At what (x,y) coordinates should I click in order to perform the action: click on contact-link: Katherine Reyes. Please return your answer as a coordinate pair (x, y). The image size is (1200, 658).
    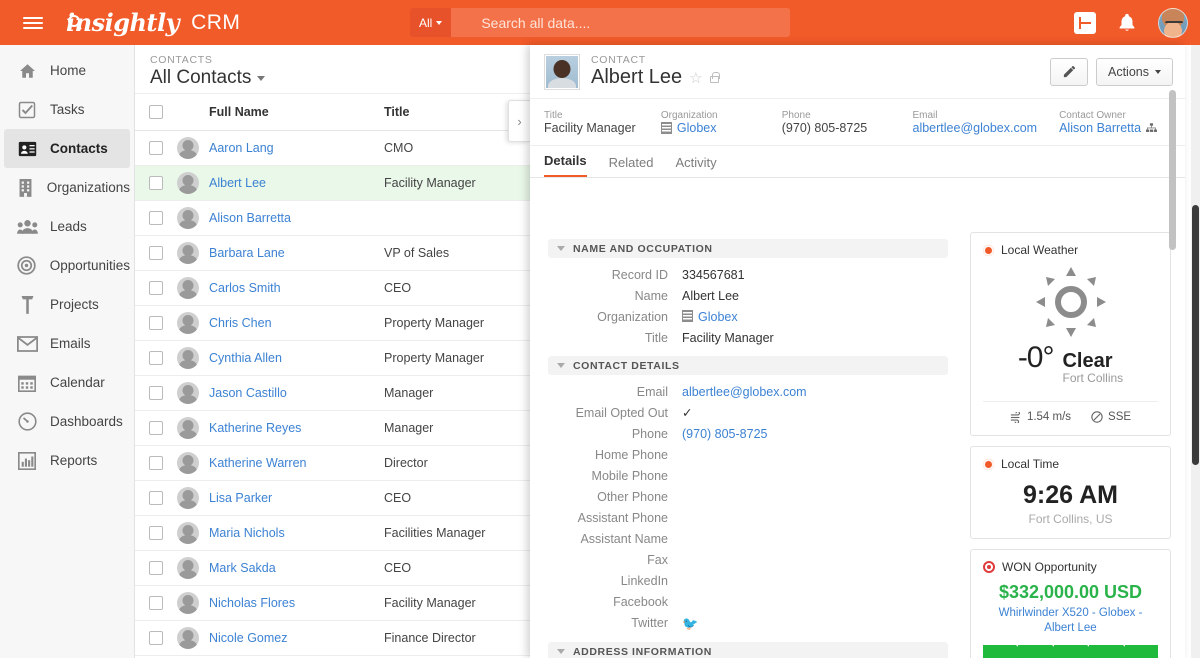
    Looking at the image, I should click on (255, 428).